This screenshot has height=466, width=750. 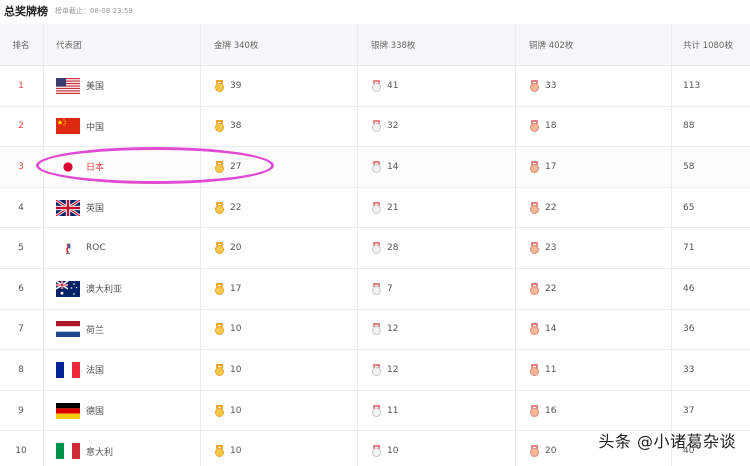 What do you see at coordinates (436, 86) in the screenshot?
I see `silver-cell: 41` at bounding box center [436, 86].